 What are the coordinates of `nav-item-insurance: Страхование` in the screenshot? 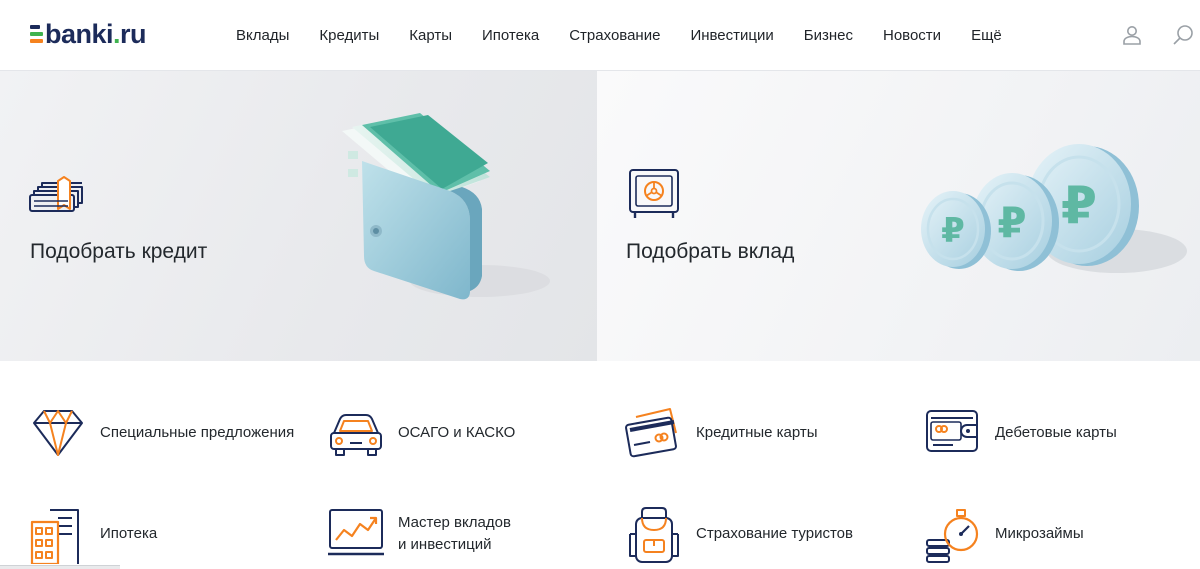 It's located at (614, 35).